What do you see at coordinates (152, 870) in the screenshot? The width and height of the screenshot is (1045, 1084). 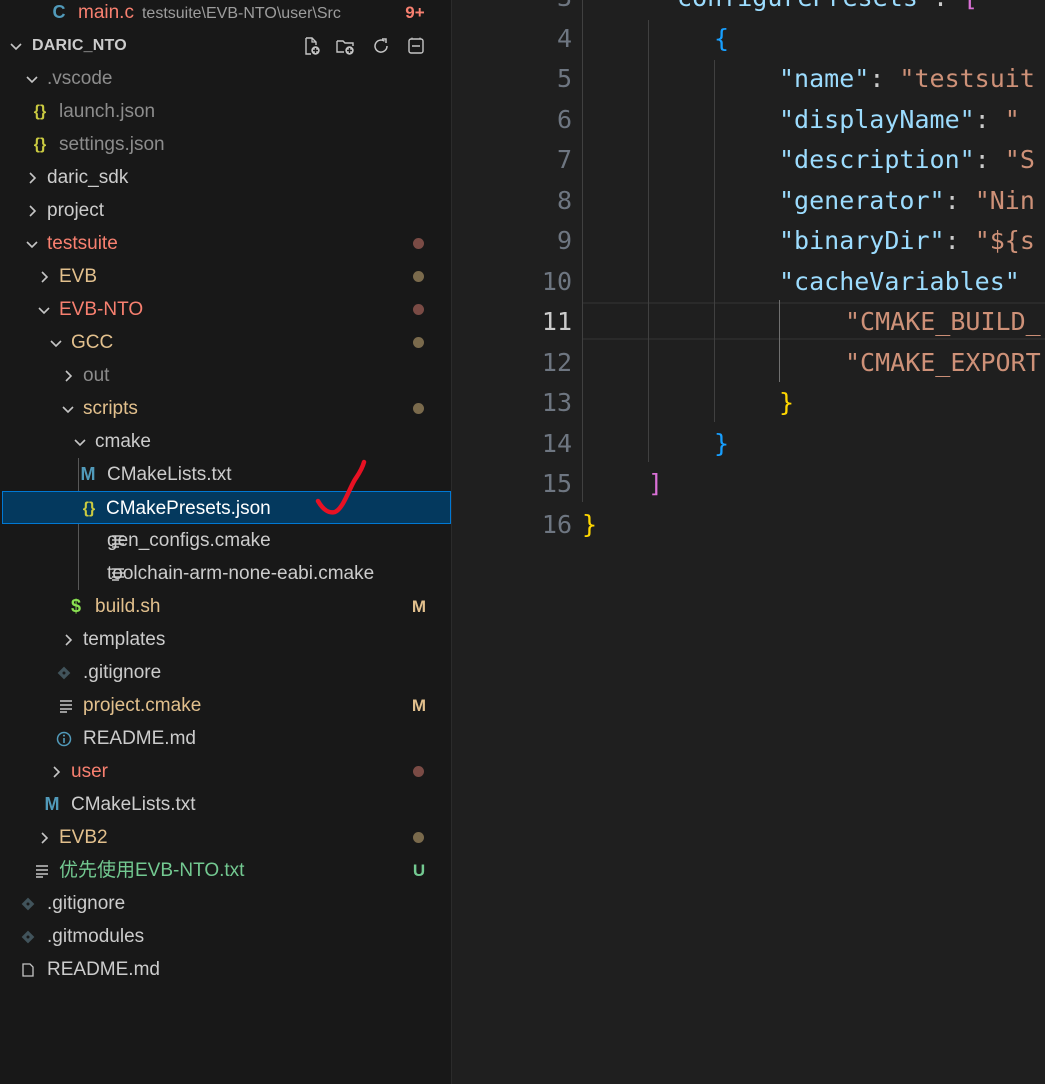 I see `tree-item-label: 优先使用EVB-NTO.txt` at bounding box center [152, 870].